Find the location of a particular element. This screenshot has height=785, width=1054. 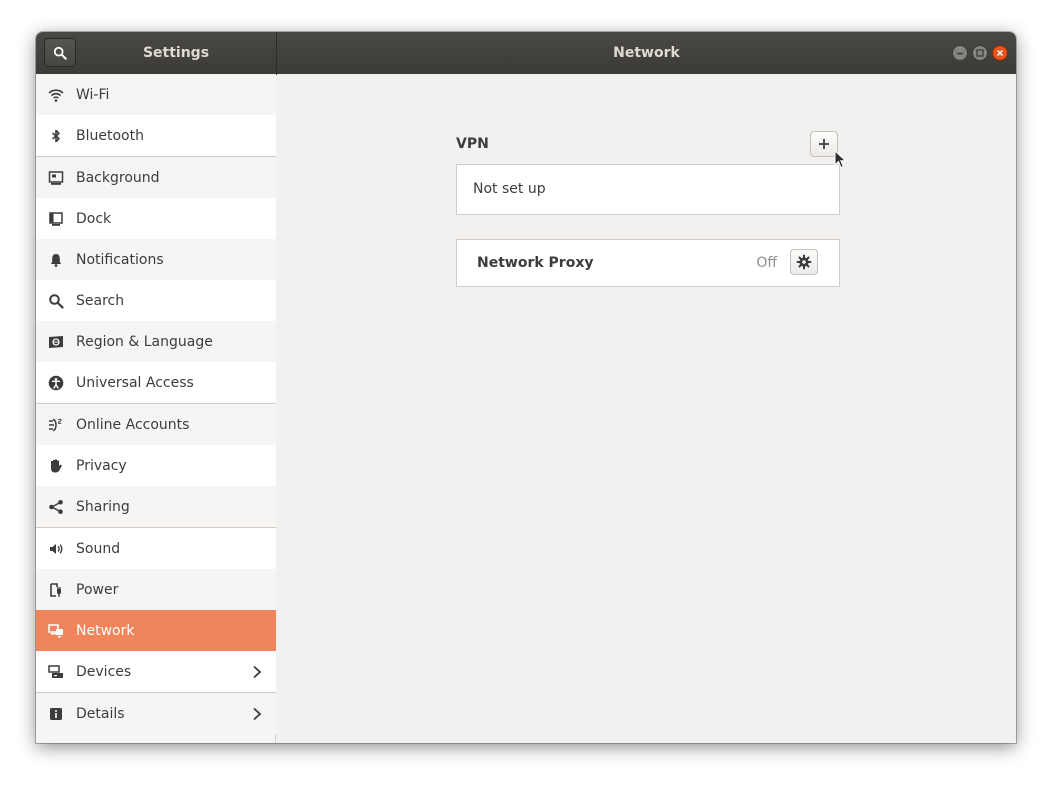

network-icon is located at coordinates (56, 631).